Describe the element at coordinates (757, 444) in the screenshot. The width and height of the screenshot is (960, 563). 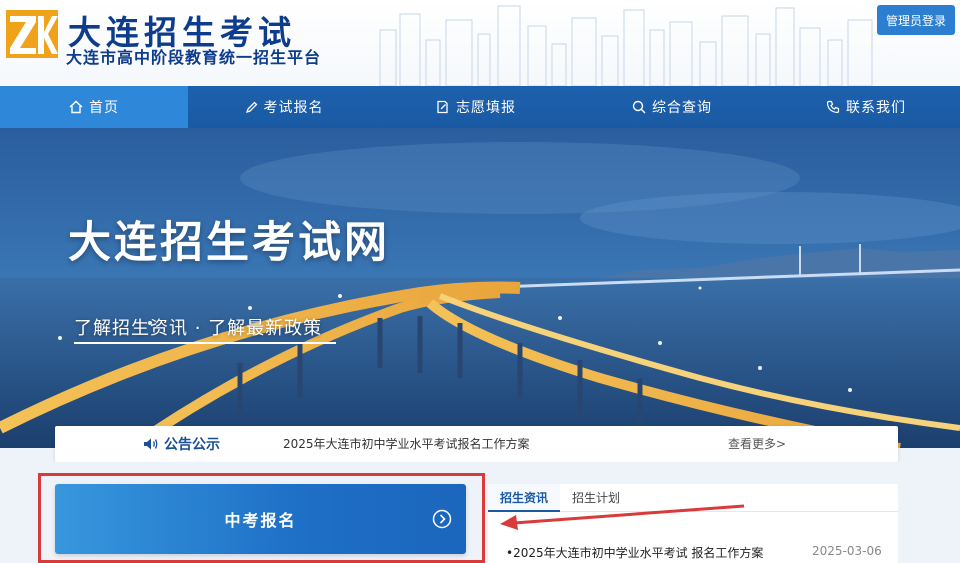
I see `see-more-link: 查看更多>` at that location.